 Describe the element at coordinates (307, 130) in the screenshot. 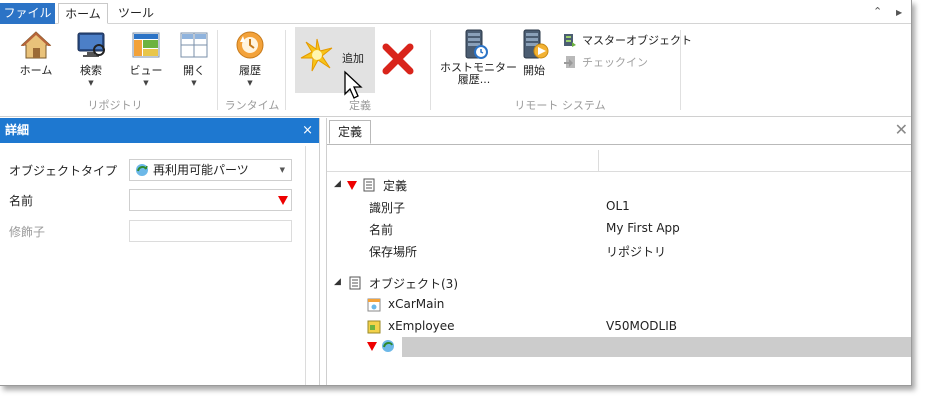

I see `details-close-button: ×` at that location.